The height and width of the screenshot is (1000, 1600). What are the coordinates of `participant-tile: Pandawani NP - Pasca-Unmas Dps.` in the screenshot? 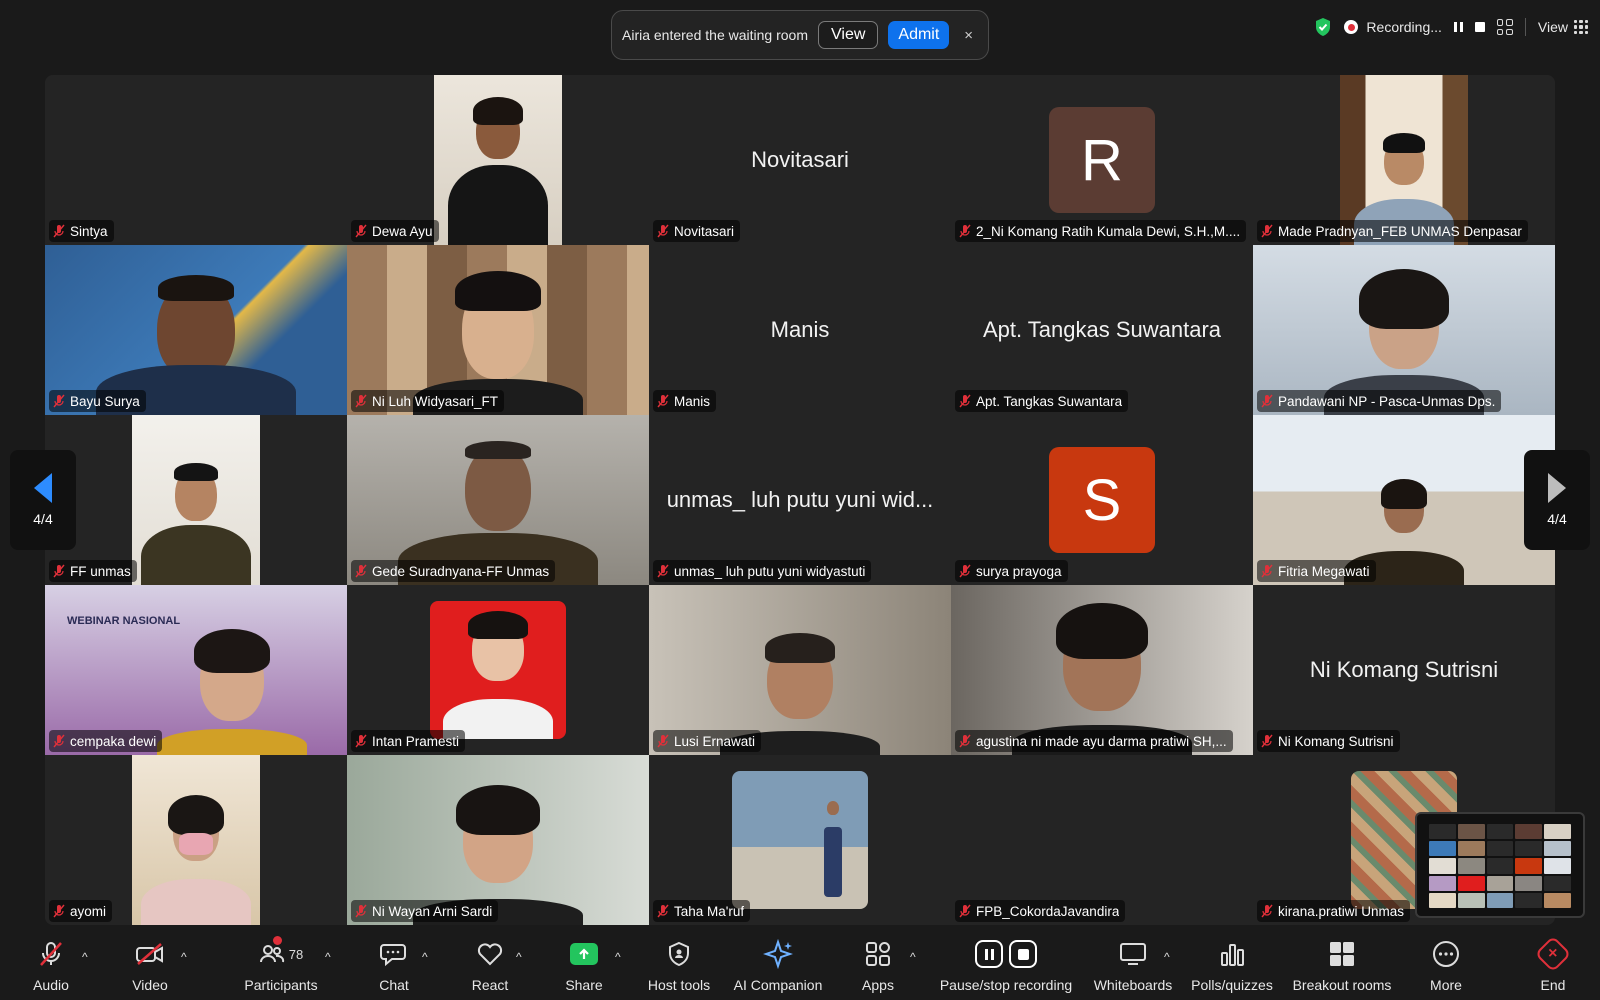 It's located at (1404, 330).